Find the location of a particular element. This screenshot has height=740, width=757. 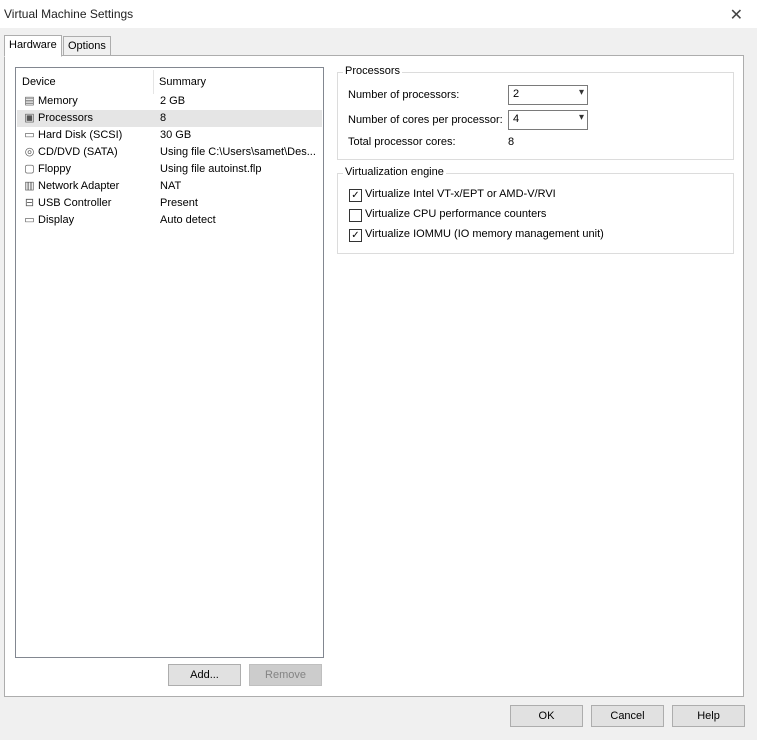

device-summary: 8 is located at coordinates (163, 118).